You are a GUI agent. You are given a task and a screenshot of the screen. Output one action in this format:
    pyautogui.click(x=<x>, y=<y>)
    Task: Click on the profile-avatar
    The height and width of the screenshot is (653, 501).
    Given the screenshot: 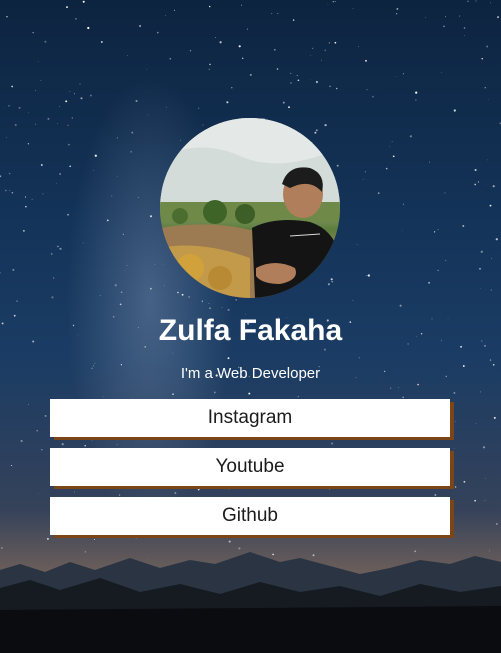 What is the action you would take?
    pyautogui.click(x=250, y=208)
    